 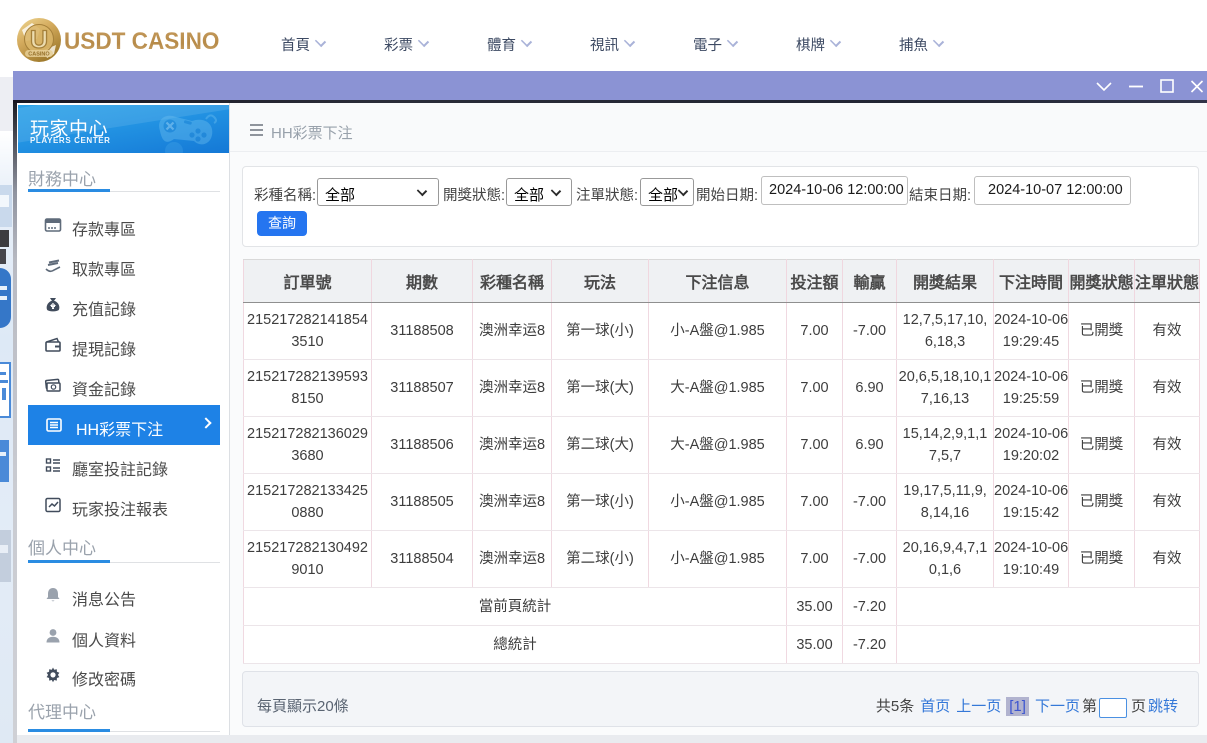 I want to click on svg-text: U, so click(x=39, y=40).